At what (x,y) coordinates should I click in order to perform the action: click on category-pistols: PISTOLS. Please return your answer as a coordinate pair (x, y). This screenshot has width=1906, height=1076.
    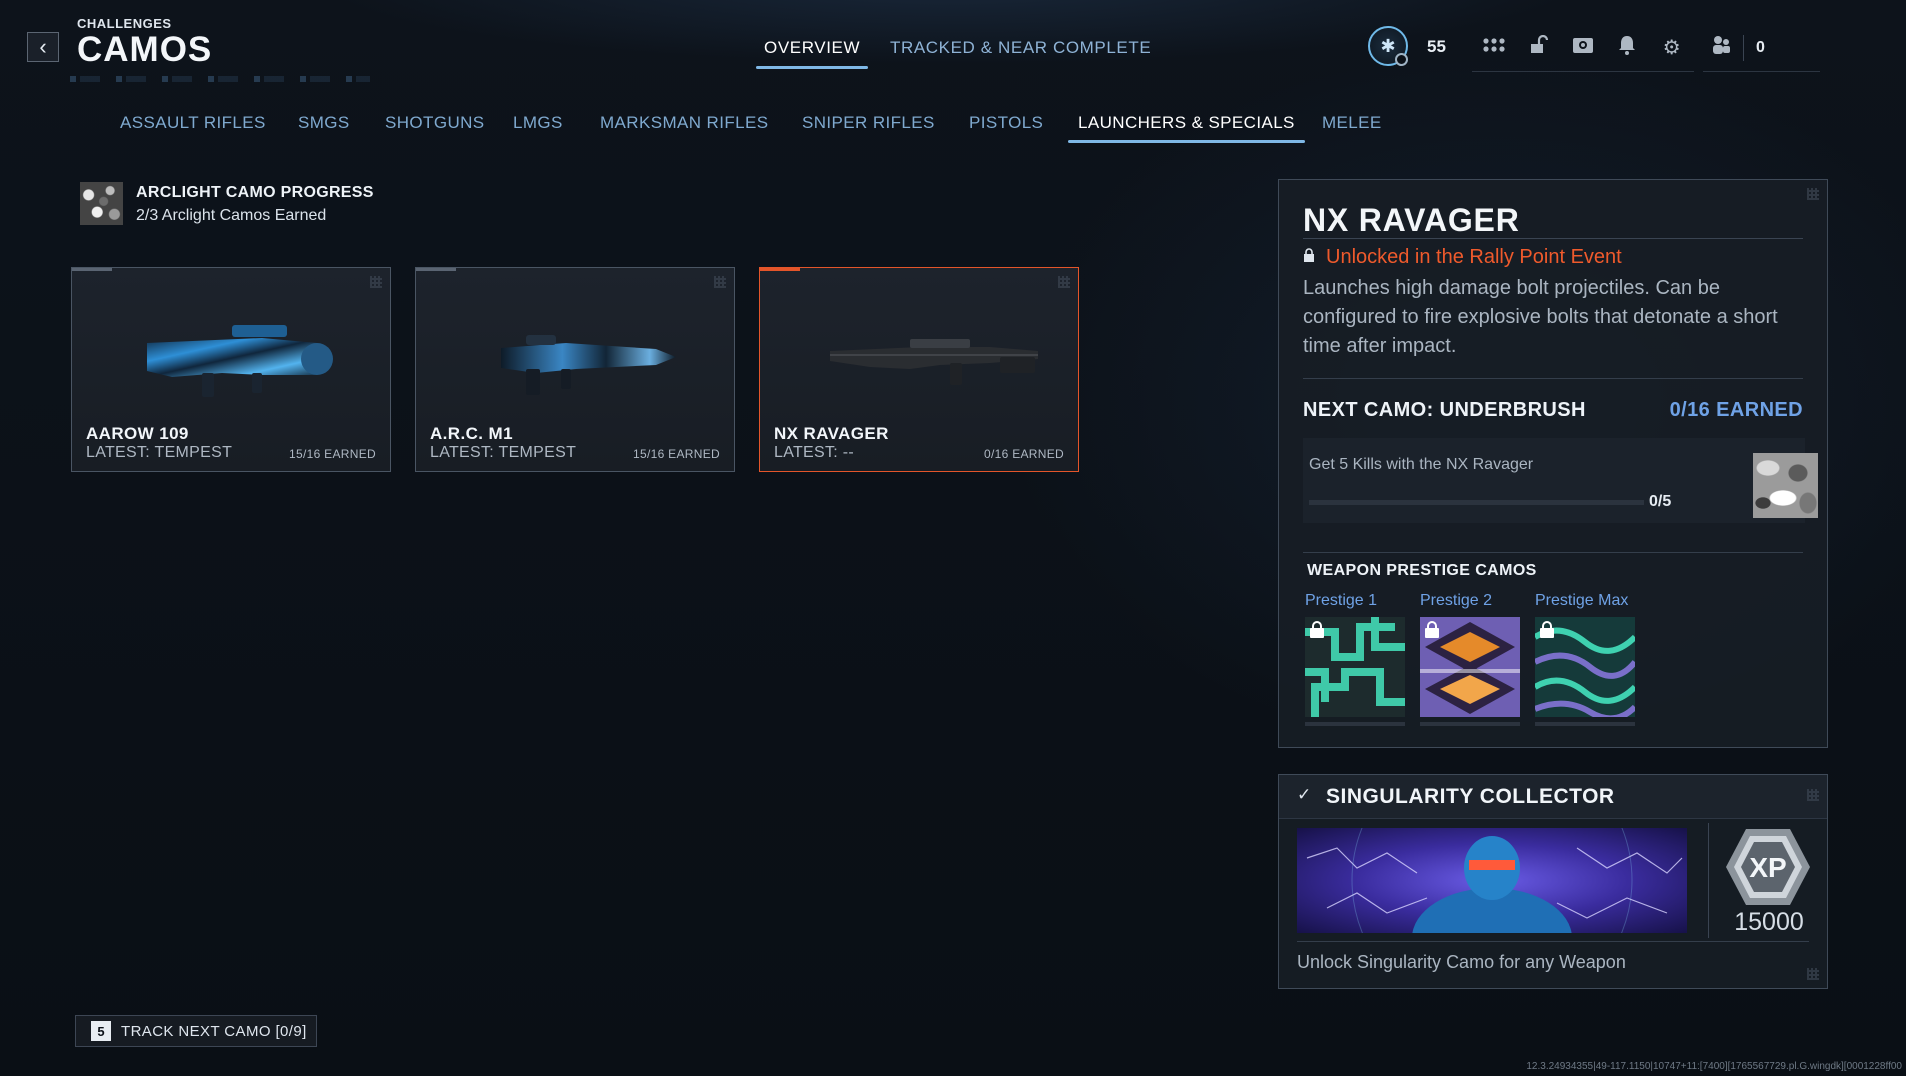
    Looking at the image, I should click on (1006, 123).